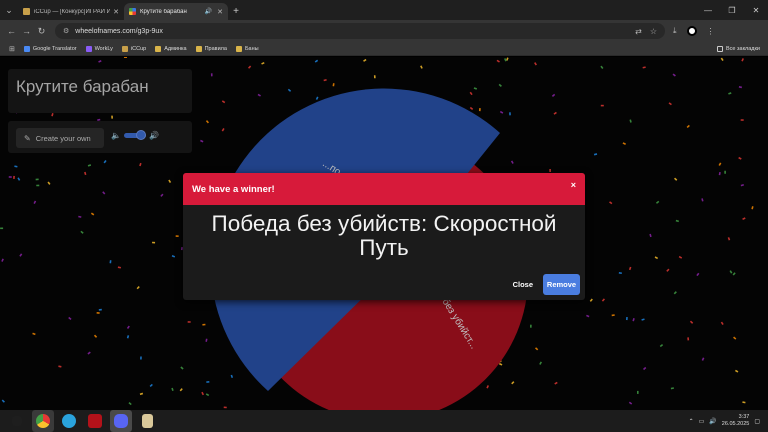 The width and height of the screenshot is (768, 432). I want to click on bookmark-rules: Правила, so click(211, 48).